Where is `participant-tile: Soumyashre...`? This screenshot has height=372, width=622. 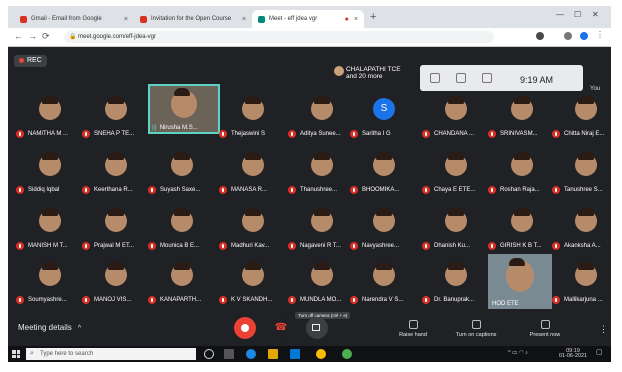
participant-tile: Soumyashre... is located at coordinates (50, 285).